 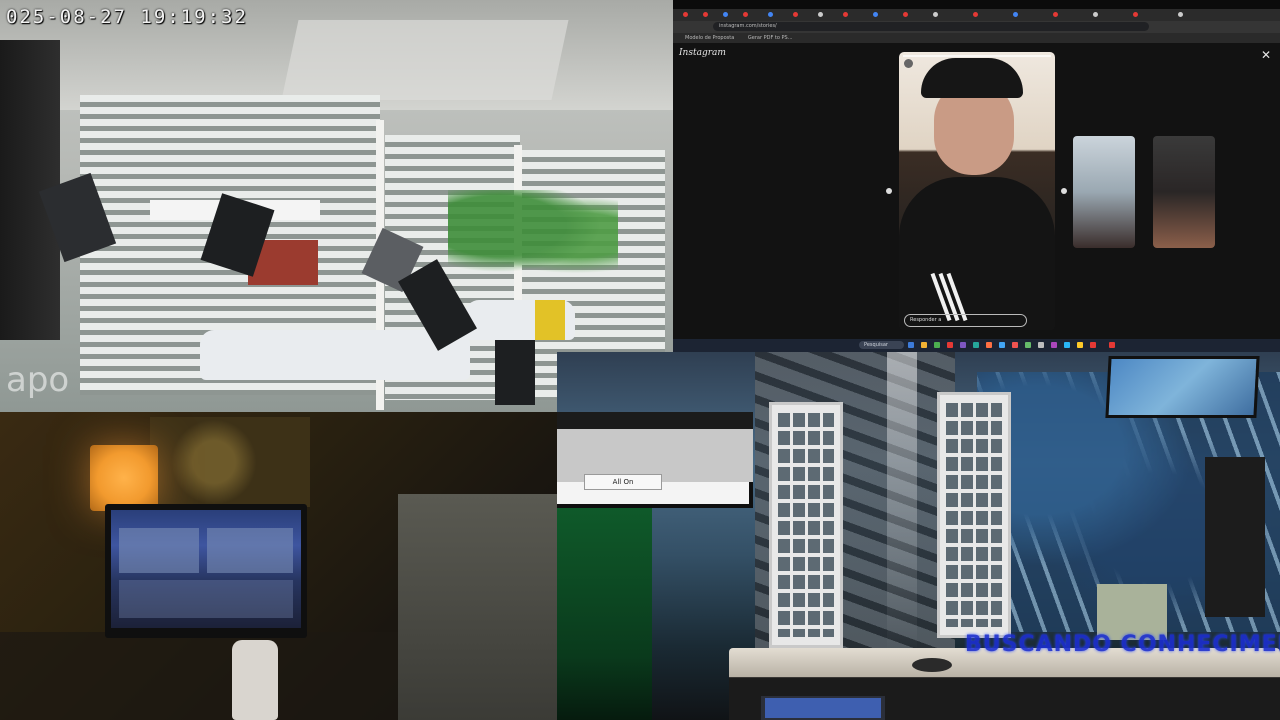 What do you see at coordinates (655, 420) in the screenshot?
I see `dialog-titlebar` at bounding box center [655, 420].